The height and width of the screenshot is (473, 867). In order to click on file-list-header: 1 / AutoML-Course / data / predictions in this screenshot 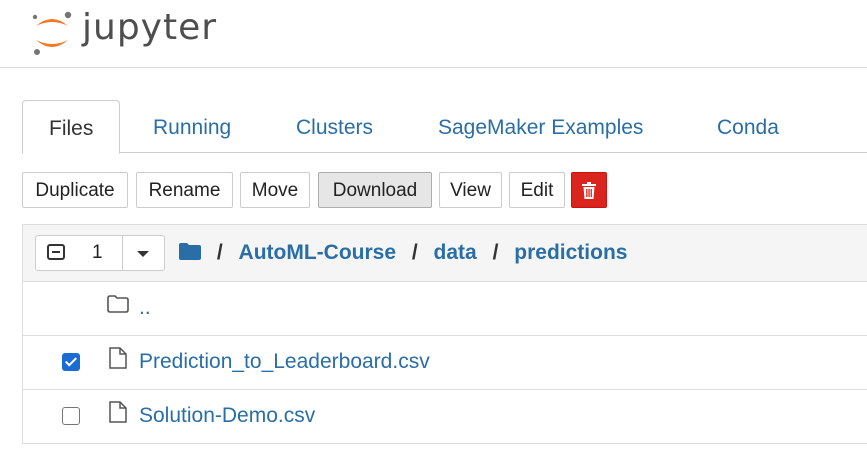, I will do `click(445, 253)`.